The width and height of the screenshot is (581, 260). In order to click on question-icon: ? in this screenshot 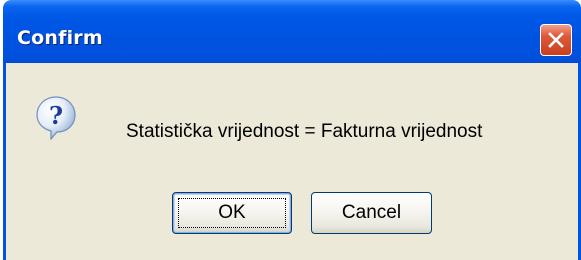, I will do `click(56, 118)`.